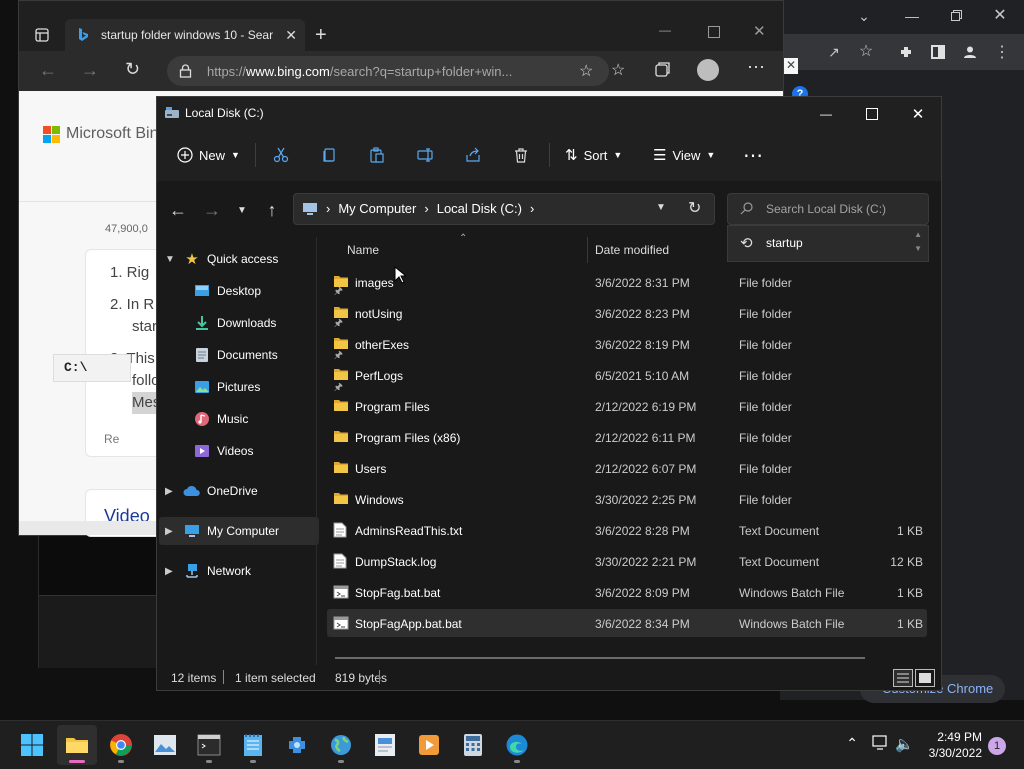 The width and height of the screenshot is (1024, 769). What do you see at coordinates (834, 52) in the screenshot?
I see `share-icon: ↗` at bounding box center [834, 52].